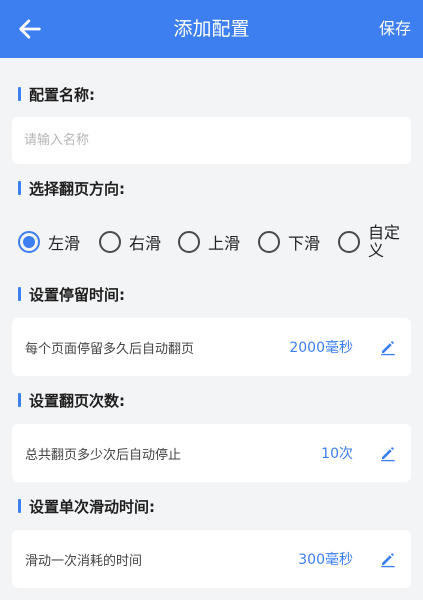 The image size is (423, 600). Describe the element at coordinates (77, 400) in the screenshot. I see `section-label-text: 设置翻页次数:` at that location.